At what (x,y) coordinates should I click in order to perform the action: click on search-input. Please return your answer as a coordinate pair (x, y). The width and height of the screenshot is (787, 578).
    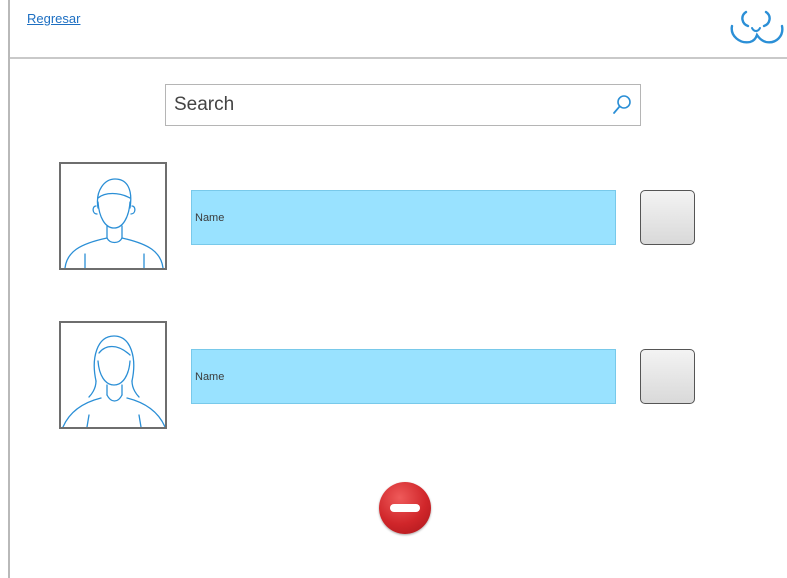
    Looking at the image, I should click on (403, 105).